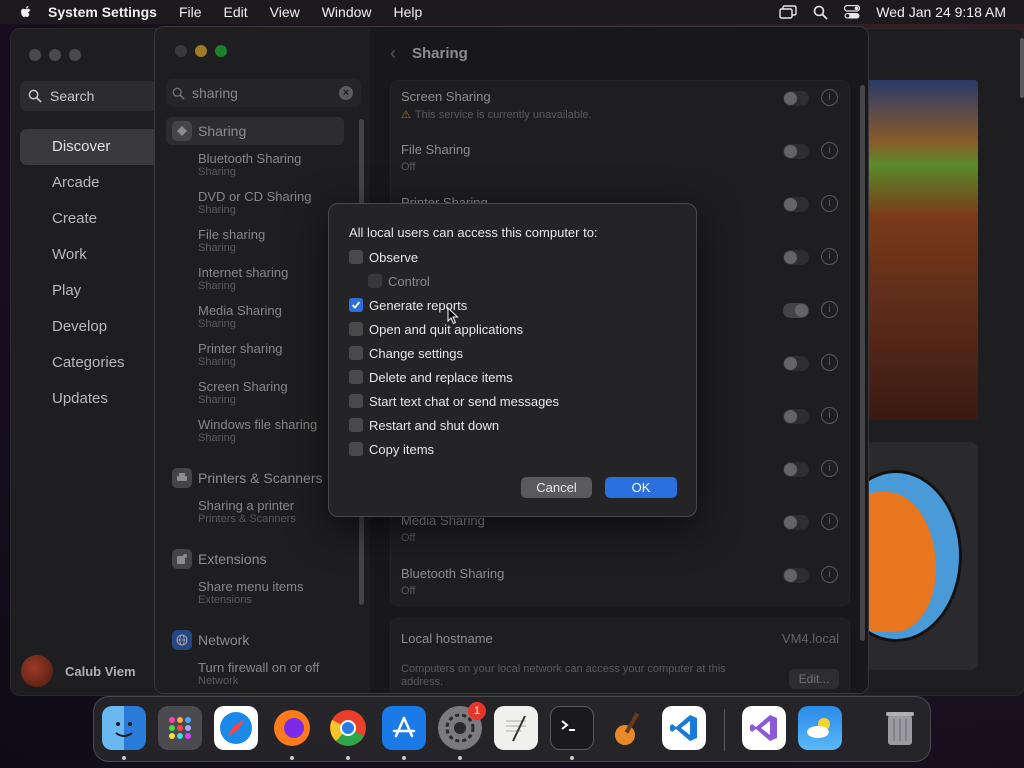  Describe the element at coordinates (102, 12) in the screenshot. I see `app-menu: System Settings` at that location.